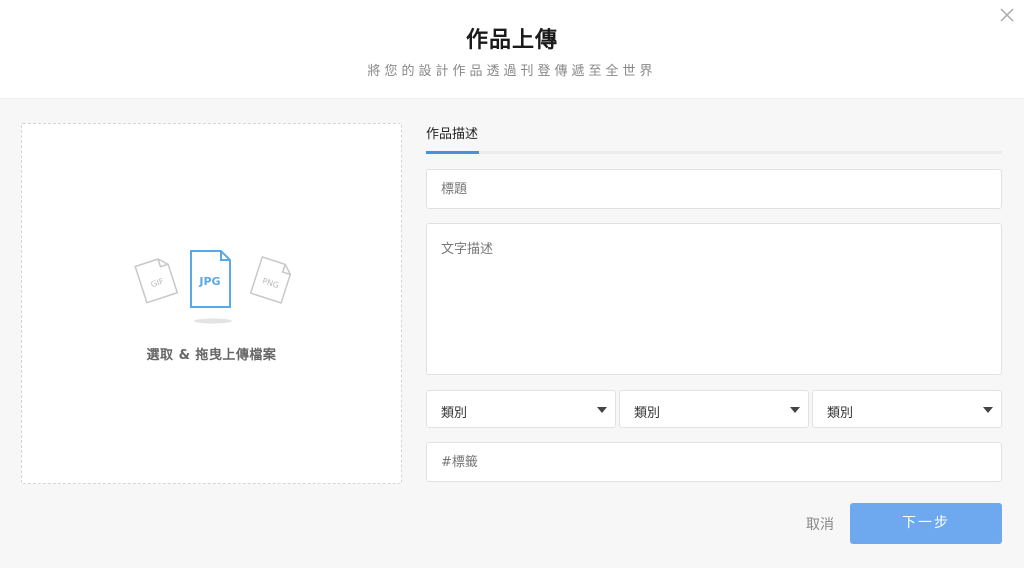 Image resolution: width=1024 pixels, height=568 pixels. I want to click on close-icon, so click(1007, 15).